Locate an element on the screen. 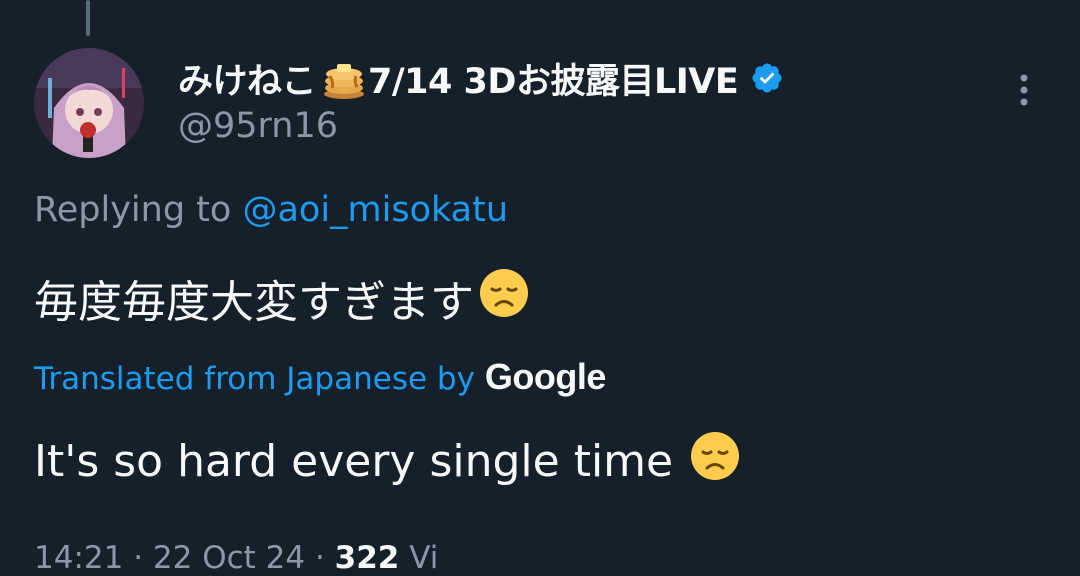 The width and height of the screenshot is (1080, 576). tweet-timestamp: 14:21 · 22 Oct 24 · is located at coordinates (179, 558).